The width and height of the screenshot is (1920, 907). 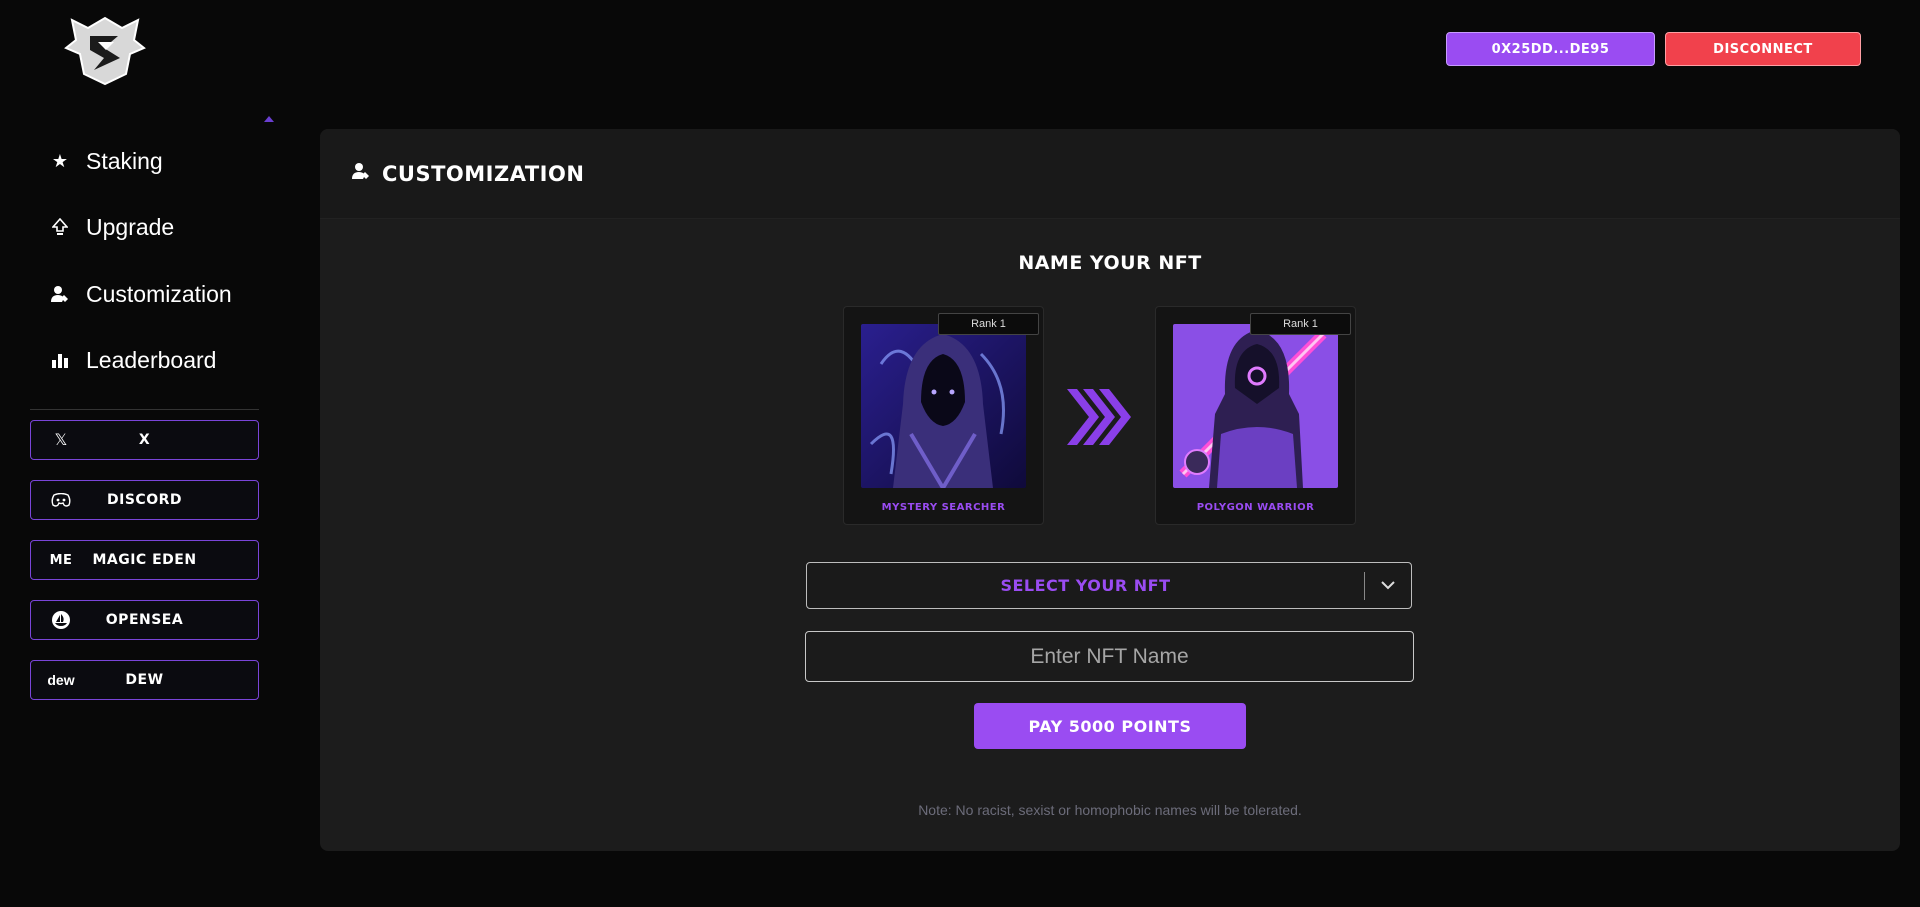 I want to click on sidebar-item-customization: Customization, so click(x=140, y=294).